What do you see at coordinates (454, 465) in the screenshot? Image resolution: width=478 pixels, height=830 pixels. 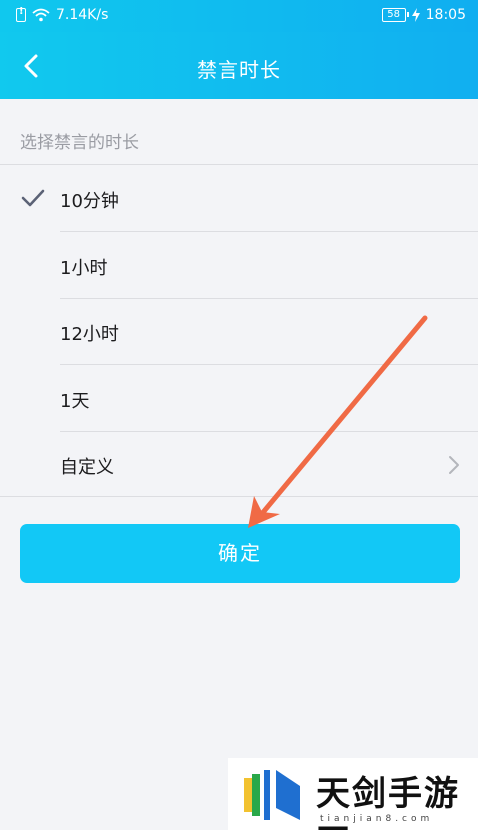 I see `chevron-right-icon` at bounding box center [454, 465].